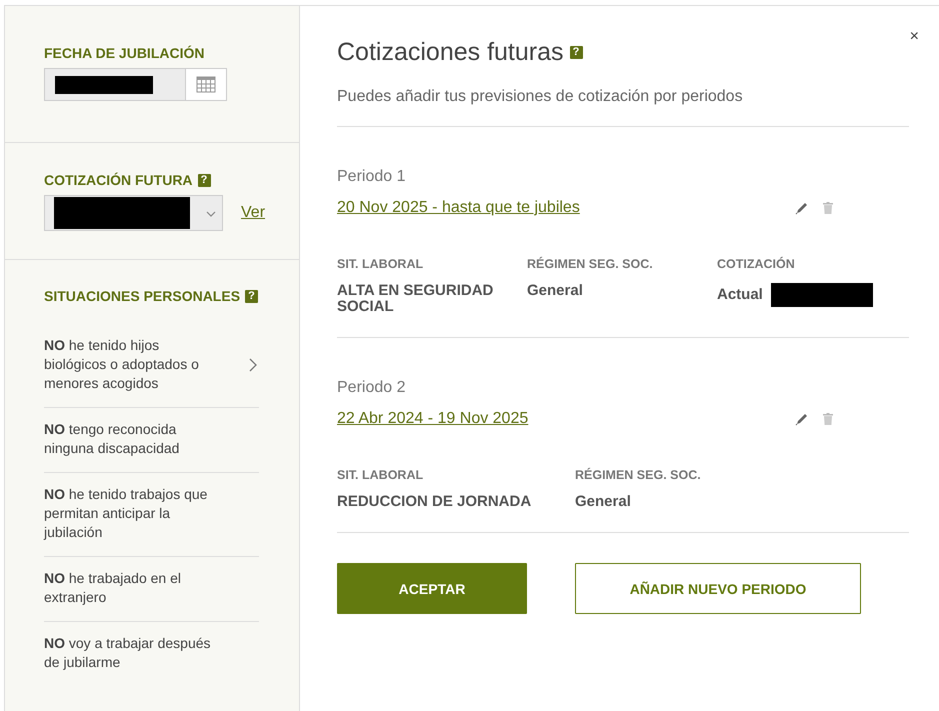  What do you see at coordinates (125, 53) in the screenshot?
I see `section-label: FECHA DE JUBILACIÓN` at bounding box center [125, 53].